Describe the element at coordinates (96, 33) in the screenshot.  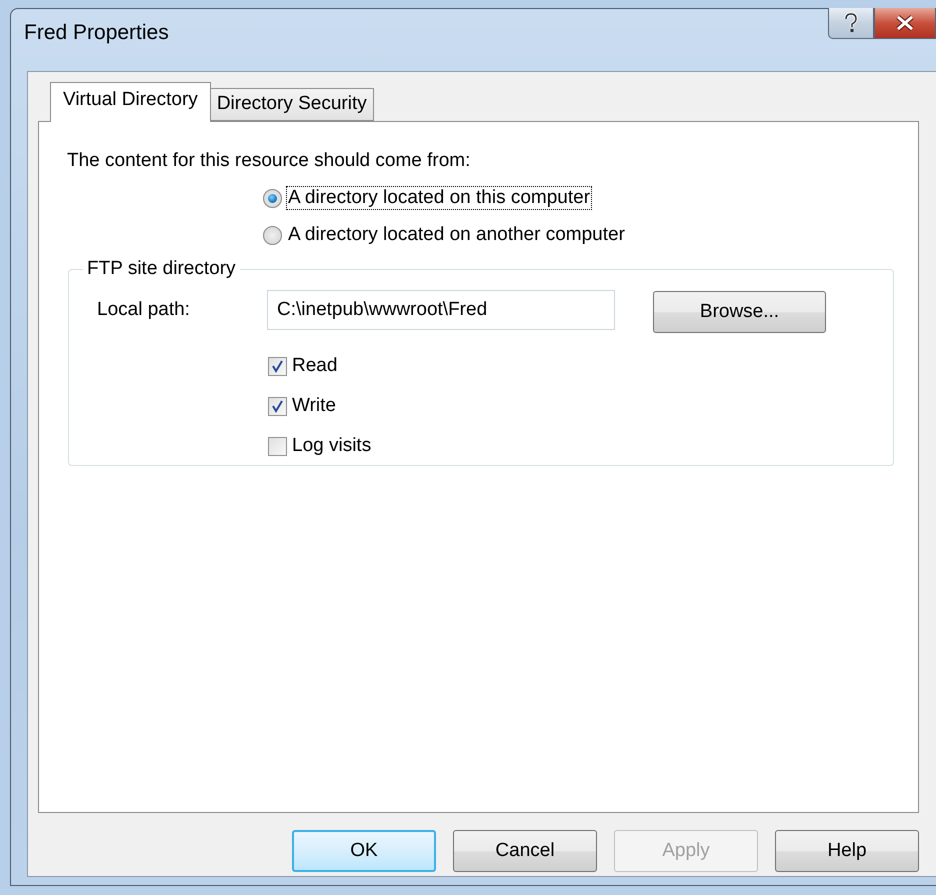
I see `window-title: Fred Properties` at that location.